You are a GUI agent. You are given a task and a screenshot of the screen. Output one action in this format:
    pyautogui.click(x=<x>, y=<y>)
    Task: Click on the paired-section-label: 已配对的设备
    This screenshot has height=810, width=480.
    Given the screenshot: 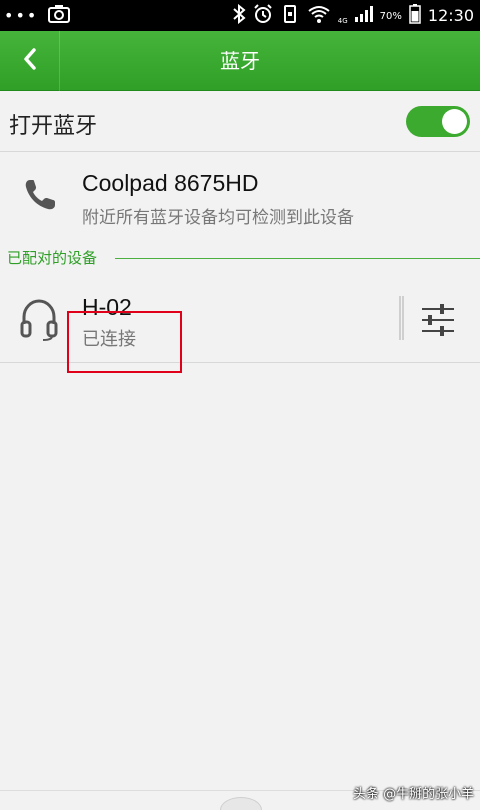 What is the action you would take?
    pyautogui.click(x=52, y=258)
    